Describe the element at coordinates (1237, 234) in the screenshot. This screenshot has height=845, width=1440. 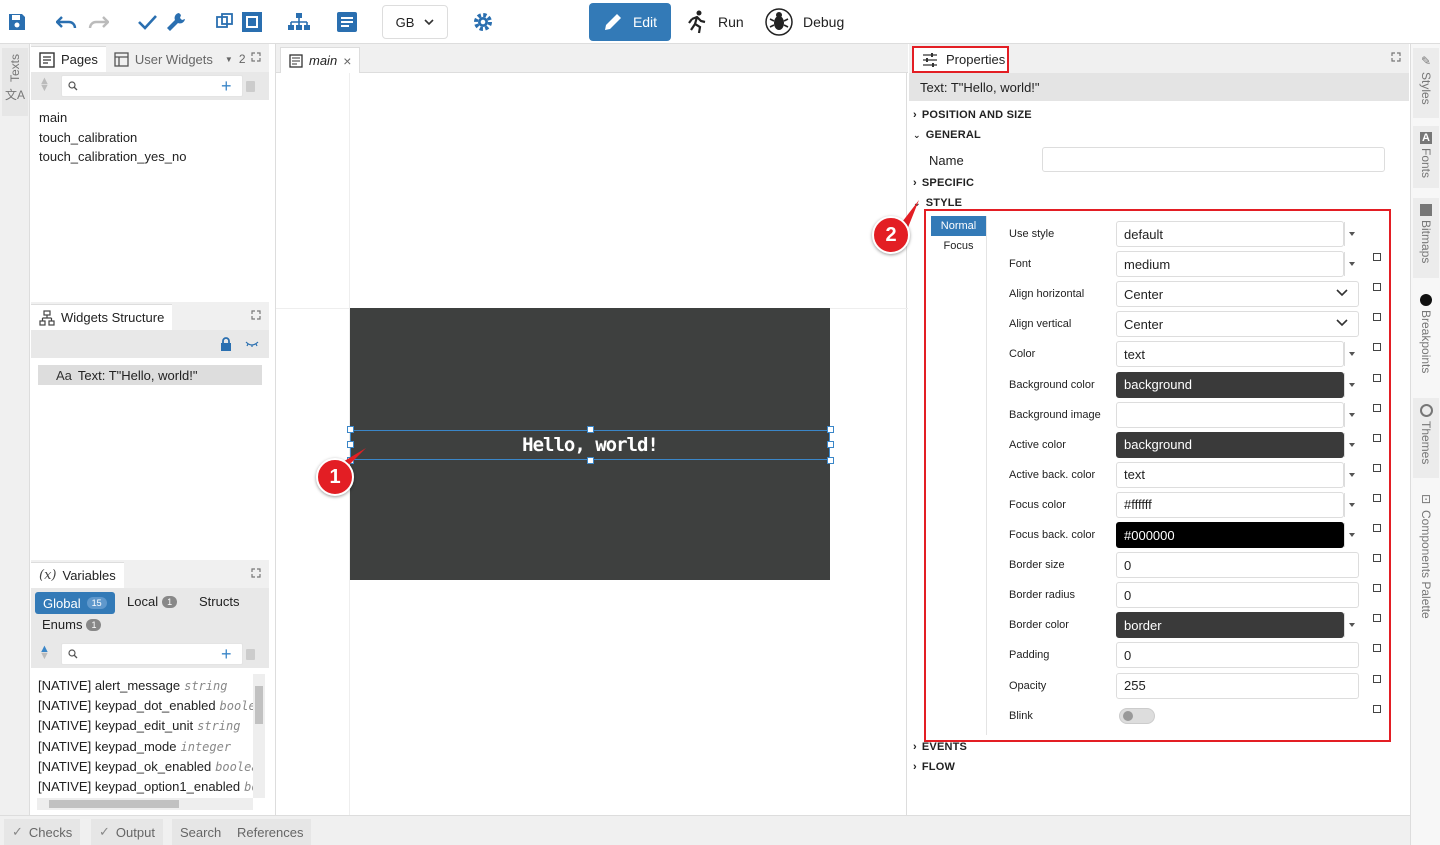
I see `style-row-input: default` at that location.